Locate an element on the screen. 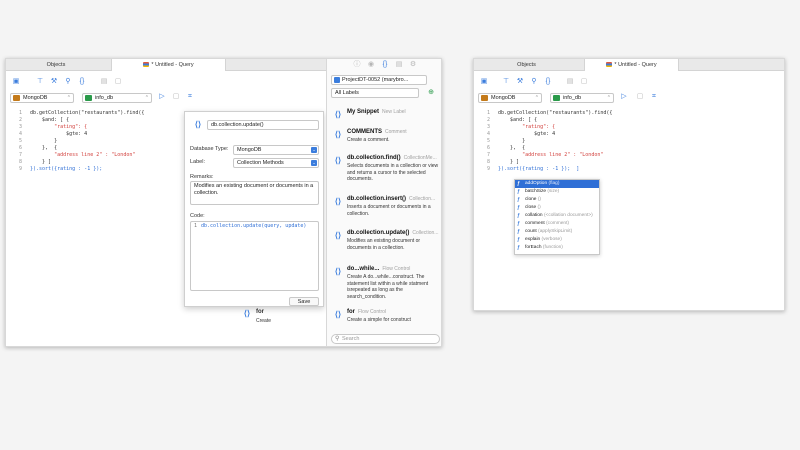 Image resolution: width=800 pixels, height=450 pixels. line-number: 5 is located at coordinates (488, 141).